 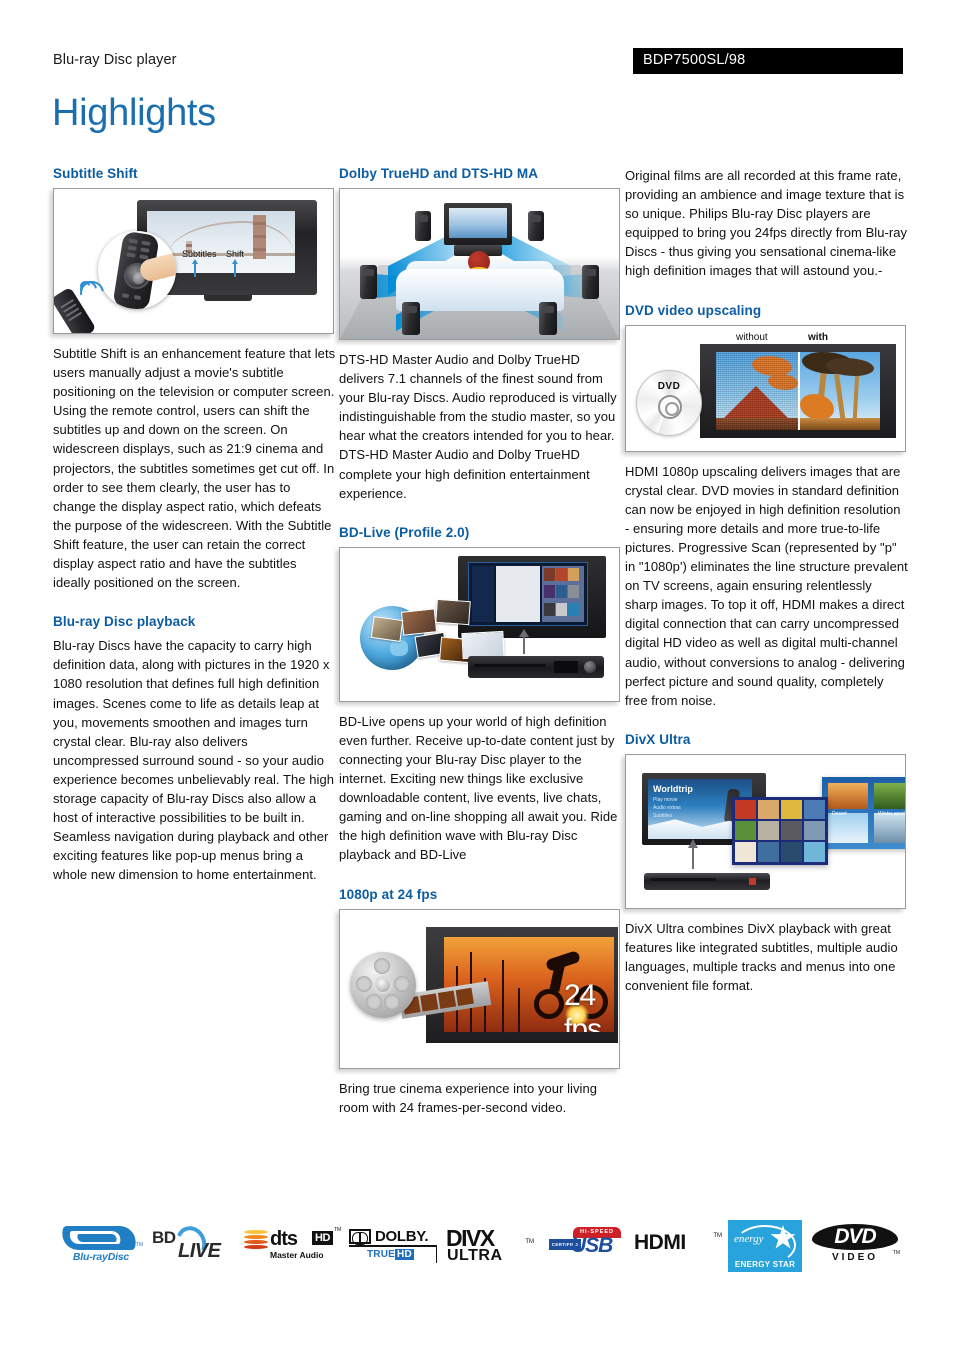 I want to click on section-heading-divx-ultra: DivX Ultra, so click(x=658, y=739).